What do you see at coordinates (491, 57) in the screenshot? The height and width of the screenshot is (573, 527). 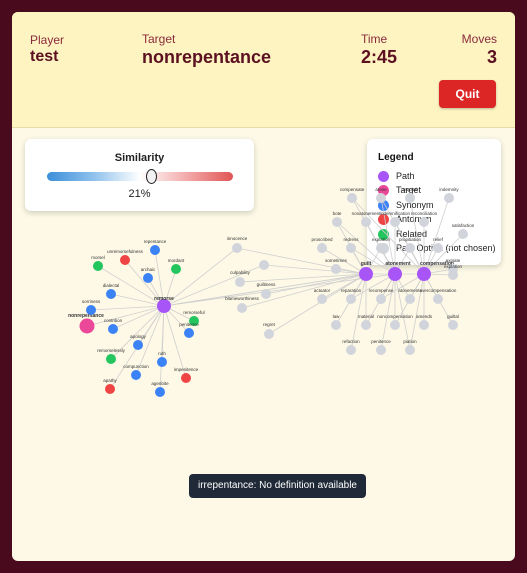 I see `moves-value: 3` at bounding box center [491, 57].